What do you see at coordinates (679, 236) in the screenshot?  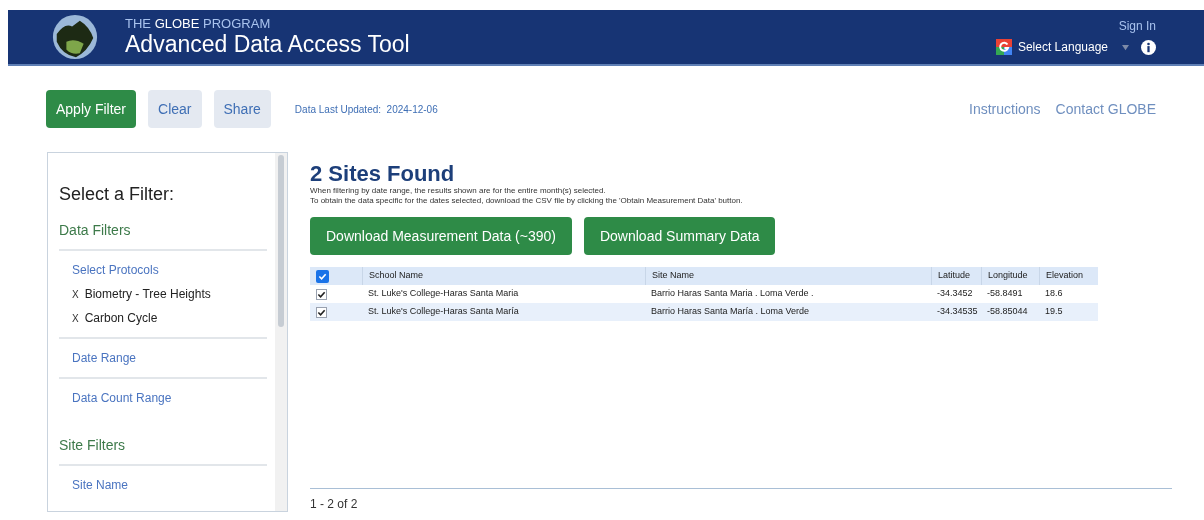 I see `download-button: Download Summary Data` at bounding box center [679, 236].